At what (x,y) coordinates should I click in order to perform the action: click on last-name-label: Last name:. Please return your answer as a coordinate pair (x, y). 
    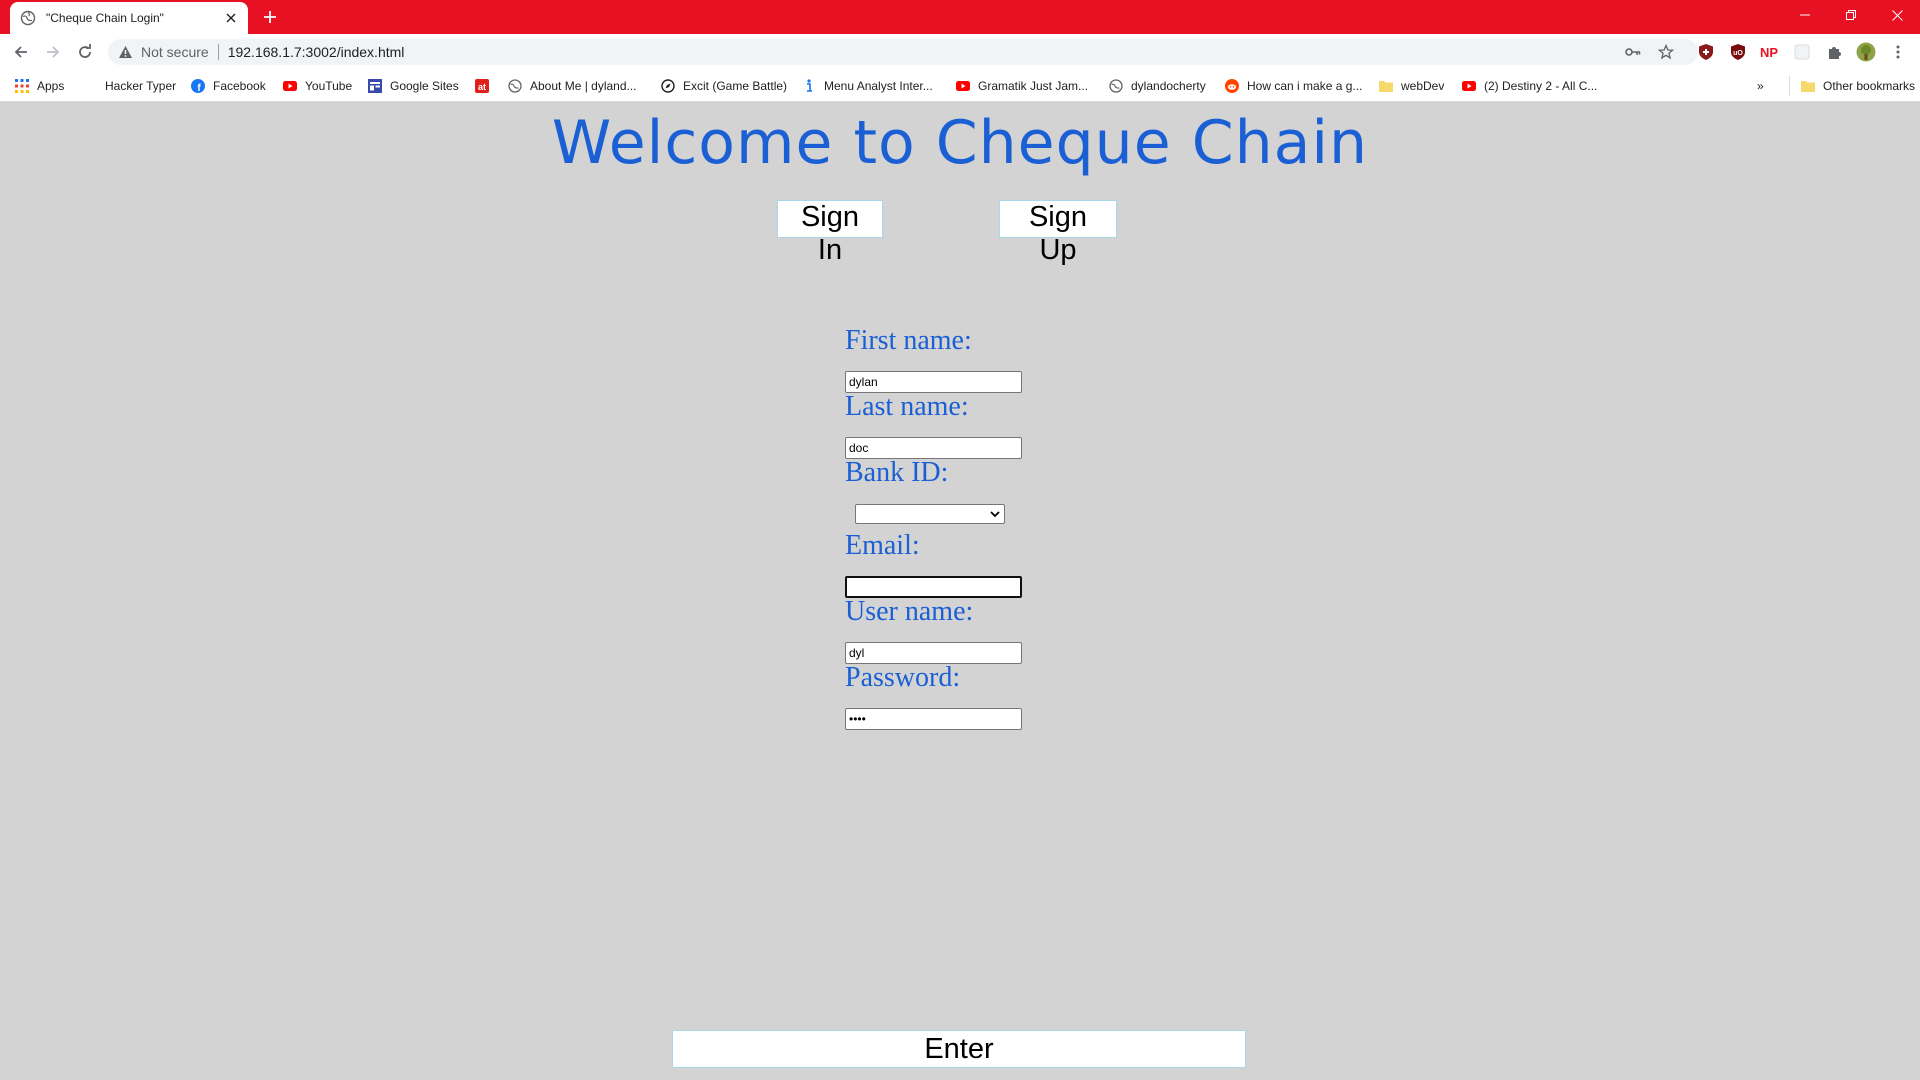
    Looking at the image, I should click on (907, 406).